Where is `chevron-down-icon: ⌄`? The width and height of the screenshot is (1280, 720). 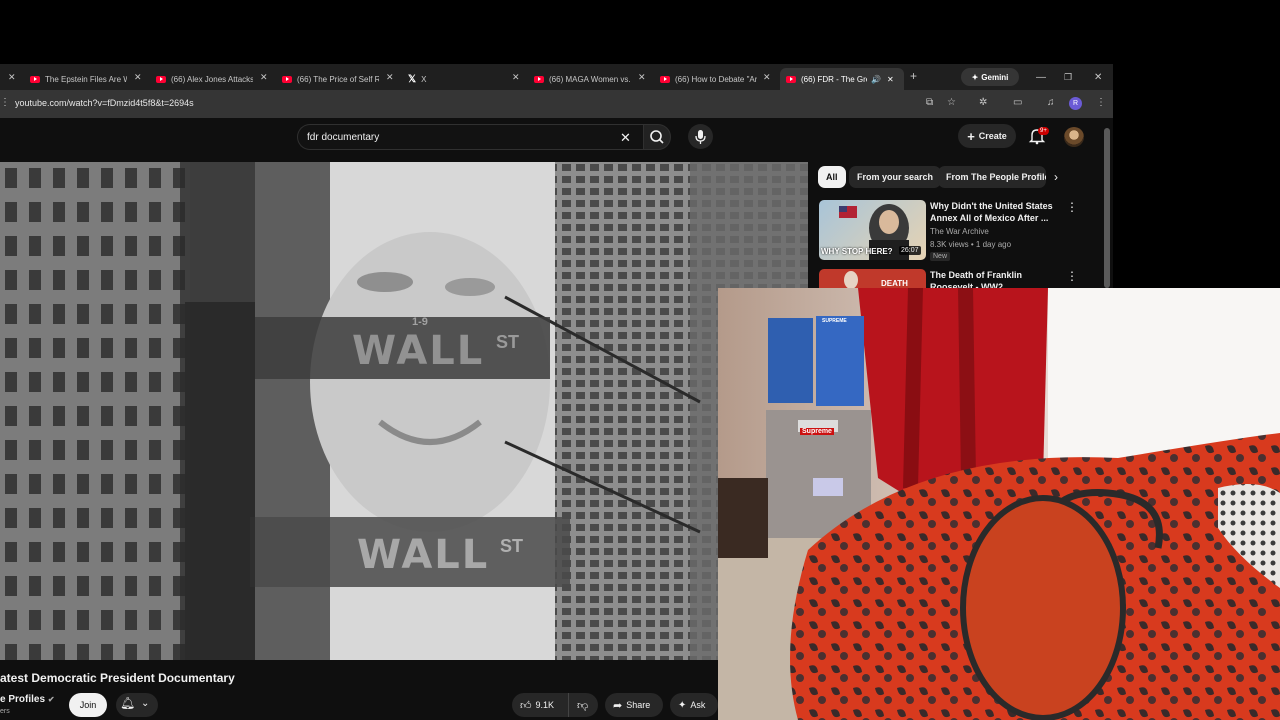
chevron-down-icon: ⌄ is located at coordinates (145, 703).